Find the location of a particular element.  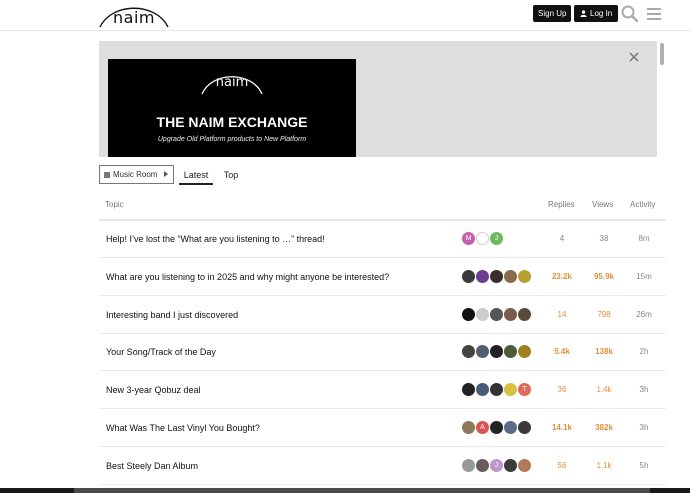

activity-time: 8m is located at coordinates (644, 238).